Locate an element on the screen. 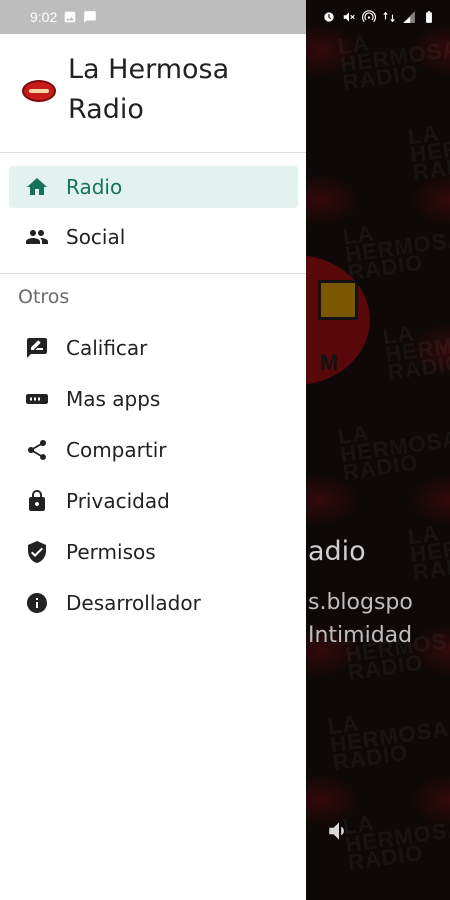  nav-item-social: Social is located at coordinates (153, 237).